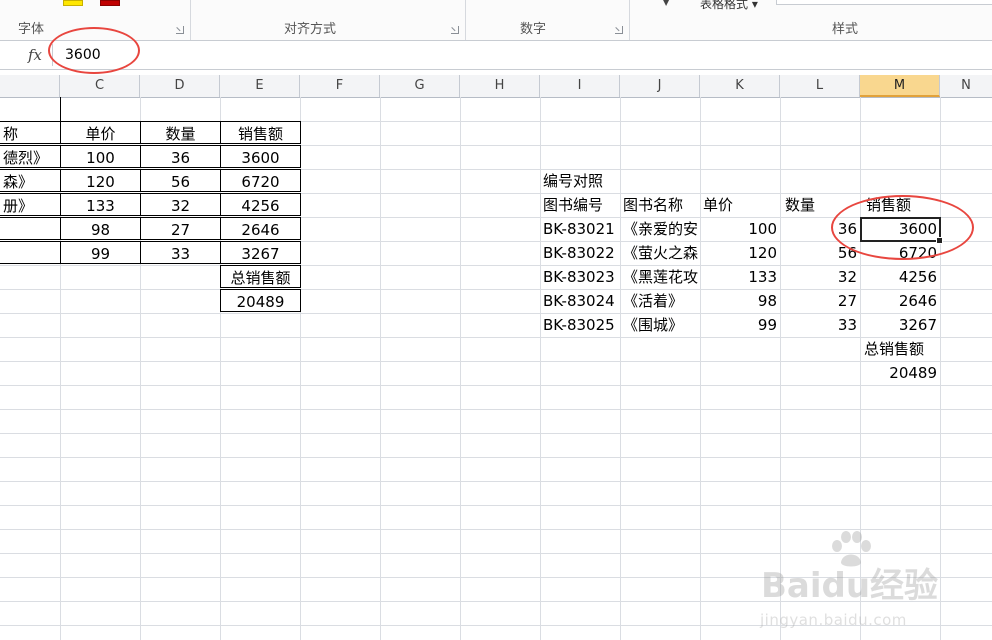  I want to click on alignment-dialog-launcher-icon, so click(455, 30).